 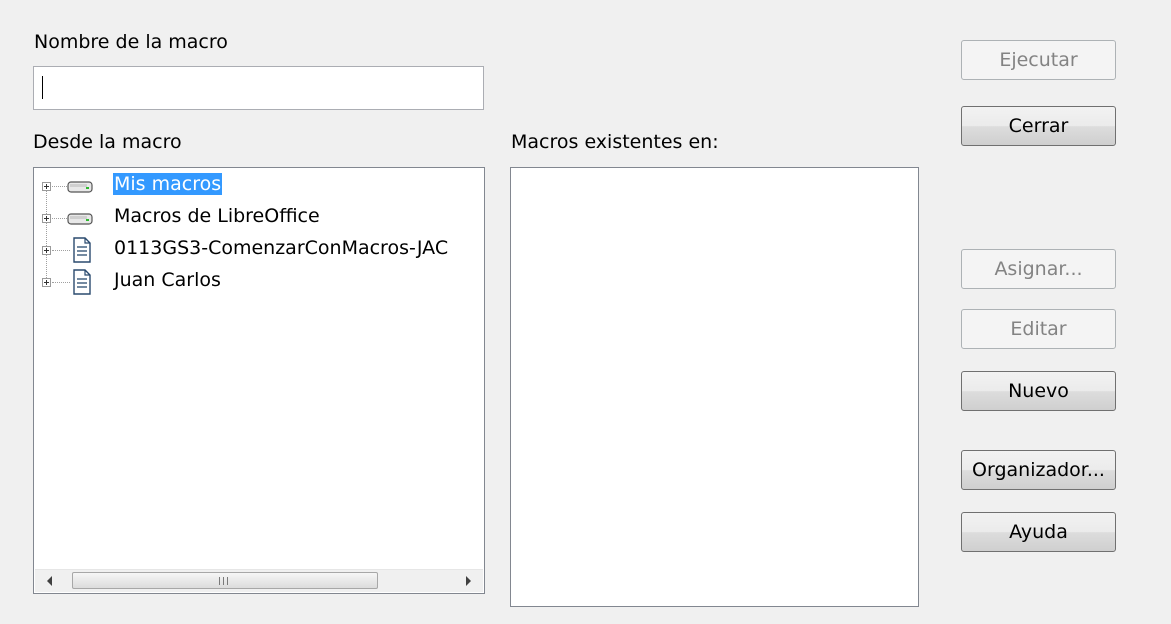 I want to click on run-button: Ejecutar, so click(x=1038, y=60).